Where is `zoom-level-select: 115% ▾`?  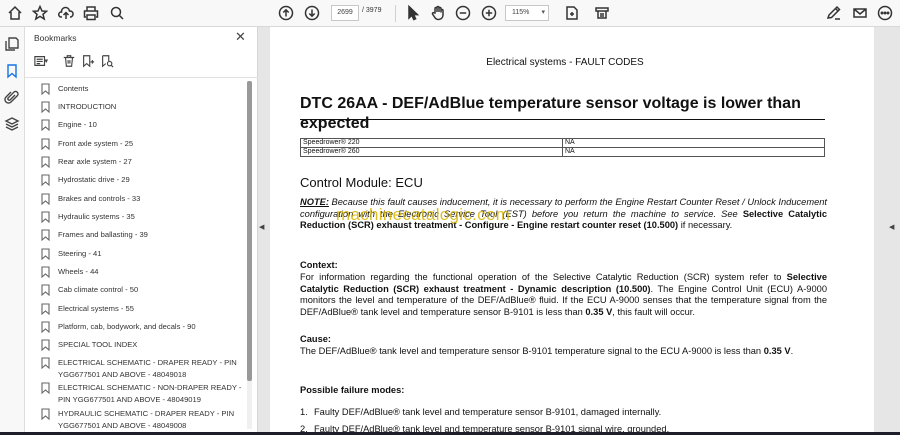 zoom-level-select: 115% ▾ is located at coordinates (527, 13).